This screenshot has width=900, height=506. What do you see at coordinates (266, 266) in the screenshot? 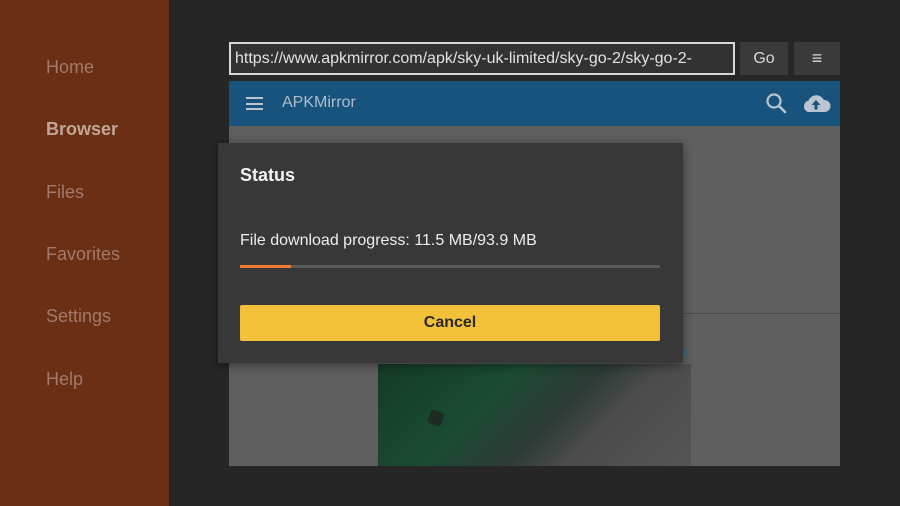
I see `progress-bar-fill` at bounding box center [266, 266].